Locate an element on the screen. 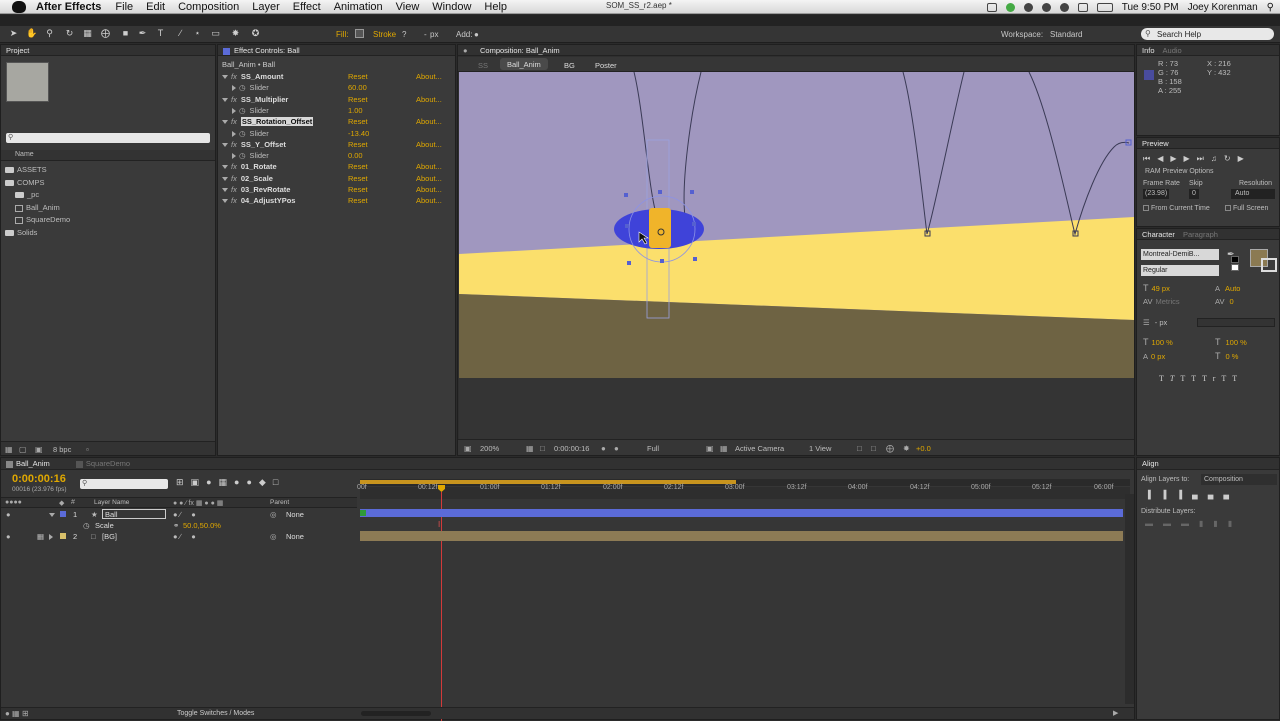  font-size-value: 49 px is located at coordinates (1161, 288).